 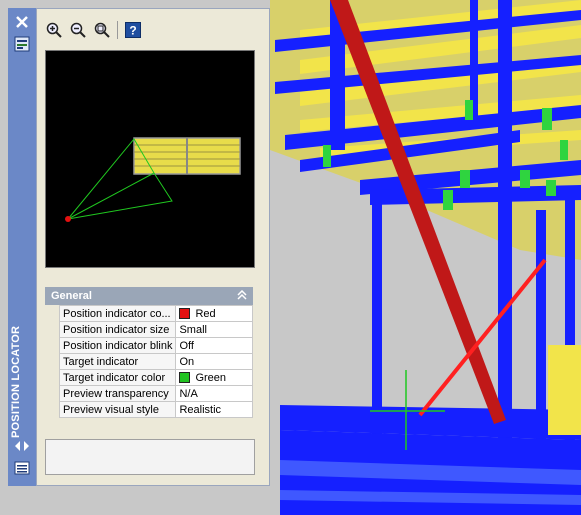 What do you see at coordinates (78, 30) in the screenshot?
I see `zoom-out-icon` at bounding box center [78, 30].